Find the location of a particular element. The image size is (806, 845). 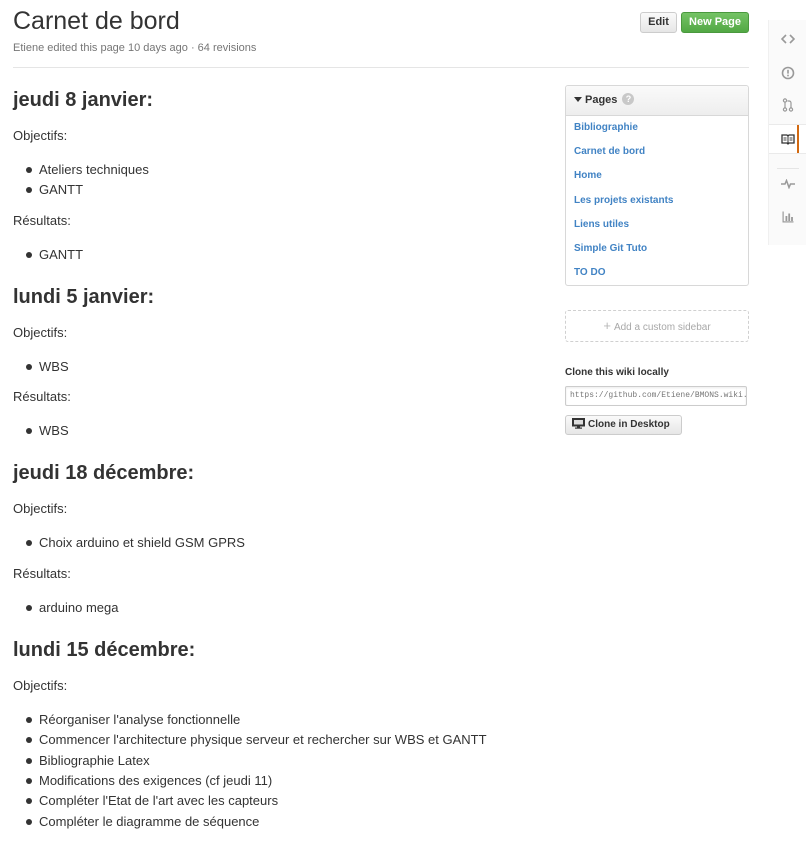

new-page-button: New Page is located at coordinates (715, 22).